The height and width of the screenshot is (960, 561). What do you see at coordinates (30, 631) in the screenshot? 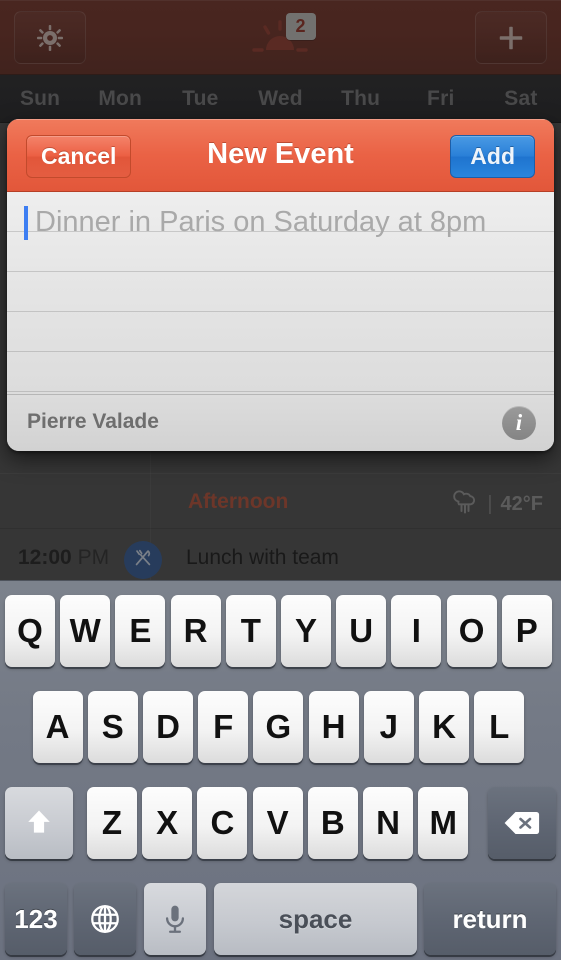
I see `key-q: Q` at bounding box center [30, 631].